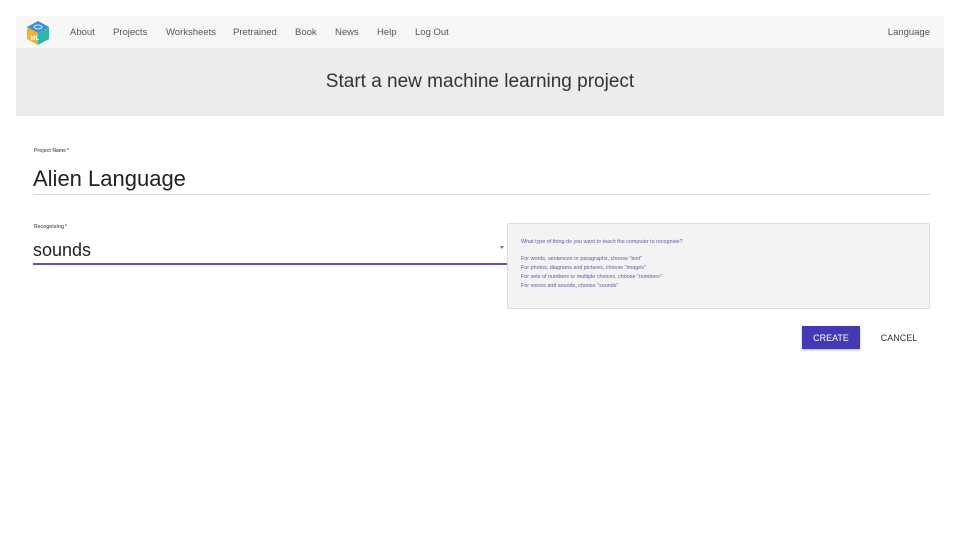 The height and width of the screenshot is (540, 960). What do you see at coordinates (270, 264) in the screenshot?
I see `recognising-underline` at bounding box center [270, 264].